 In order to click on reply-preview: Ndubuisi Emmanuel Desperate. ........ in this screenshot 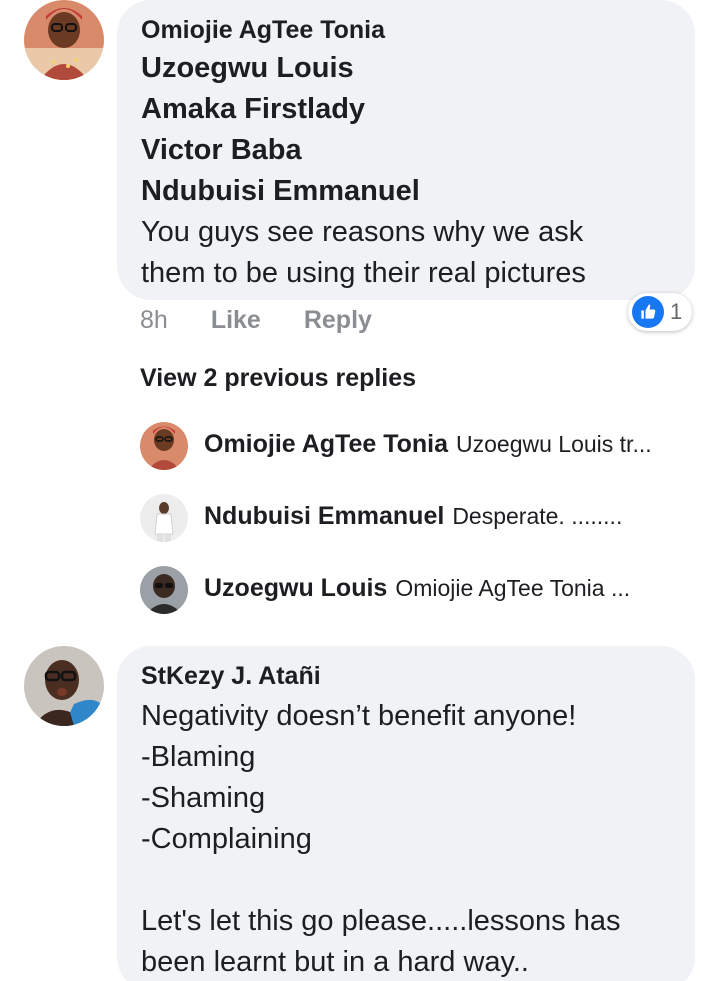, I will do `click(425, 518)`.